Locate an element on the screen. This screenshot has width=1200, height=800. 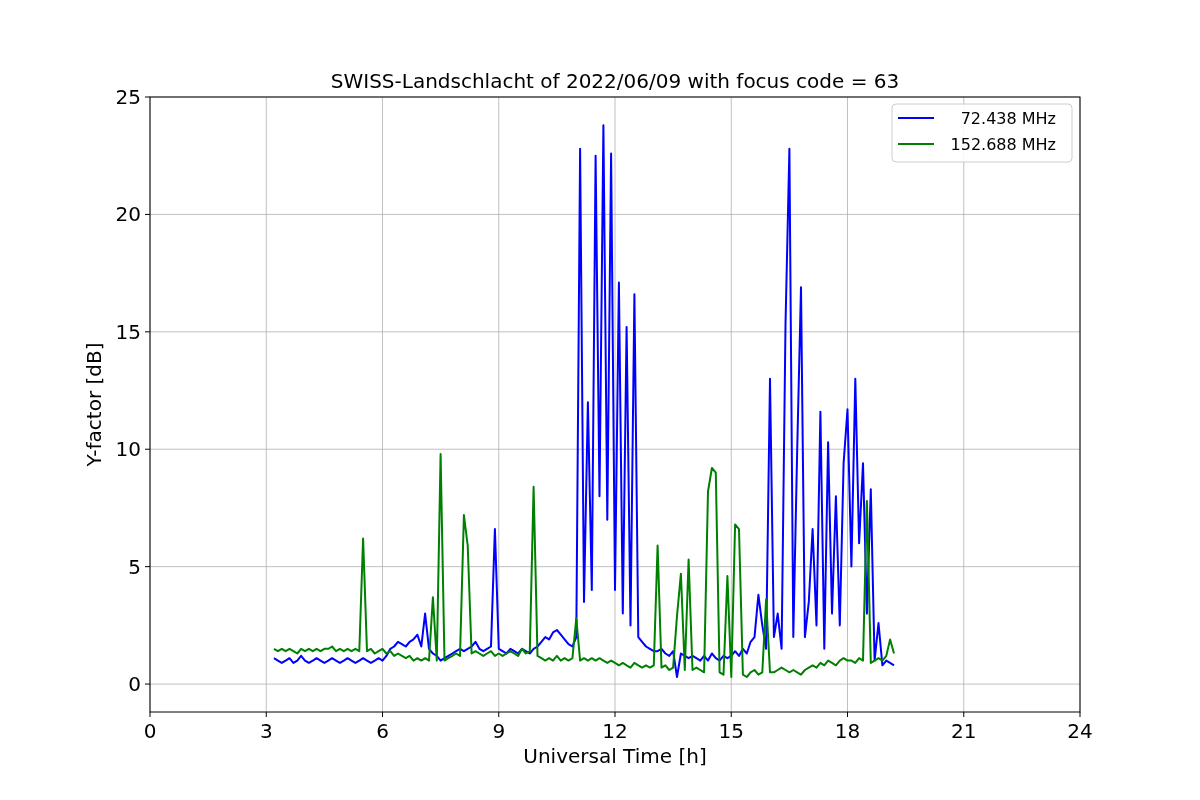
y-tick-label: 25 is located at coordinates (128, 97).